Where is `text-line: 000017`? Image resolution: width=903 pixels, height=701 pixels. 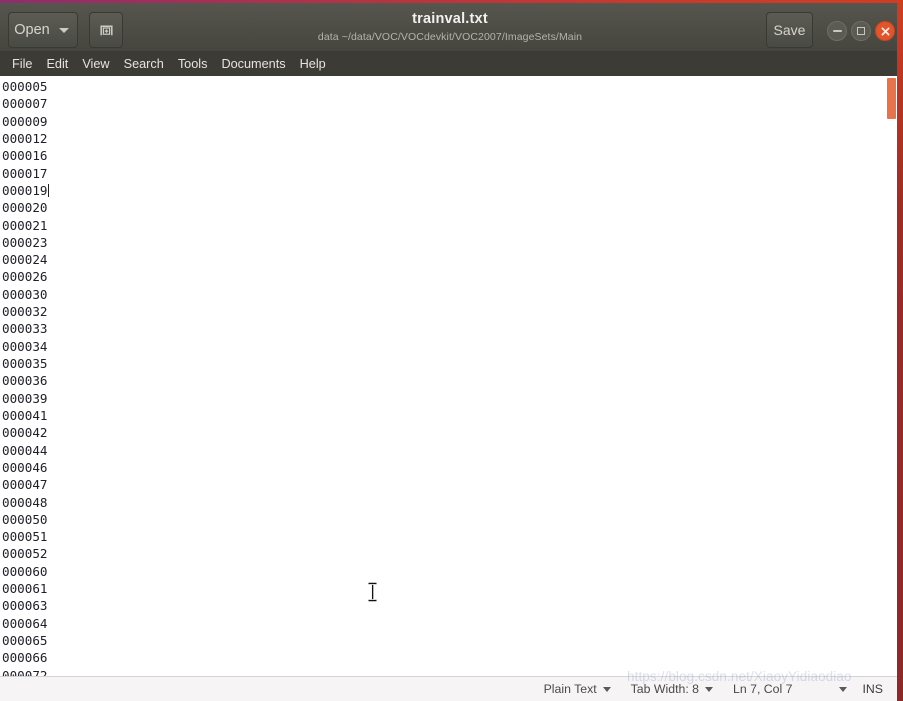 text-line: 000017 is located at coordinates (25, 173).